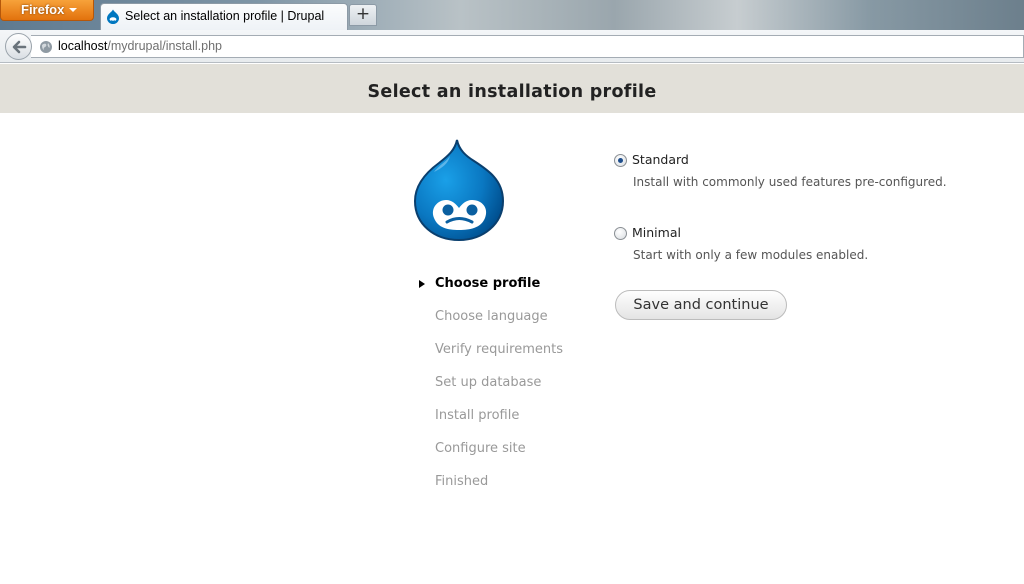 Image resolution: width=1024 pixels, height=584 pixels. I want to click on browser-navbar: localhost/mydrupal/install.php, so click(512, 46).